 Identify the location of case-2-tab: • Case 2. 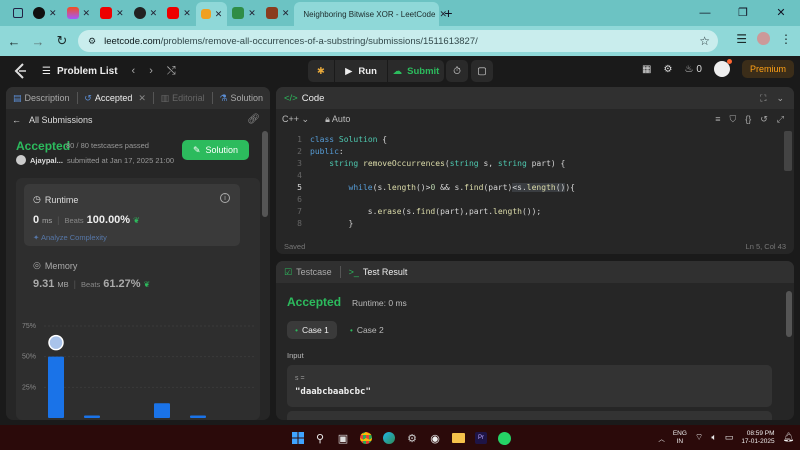
(367, 330).